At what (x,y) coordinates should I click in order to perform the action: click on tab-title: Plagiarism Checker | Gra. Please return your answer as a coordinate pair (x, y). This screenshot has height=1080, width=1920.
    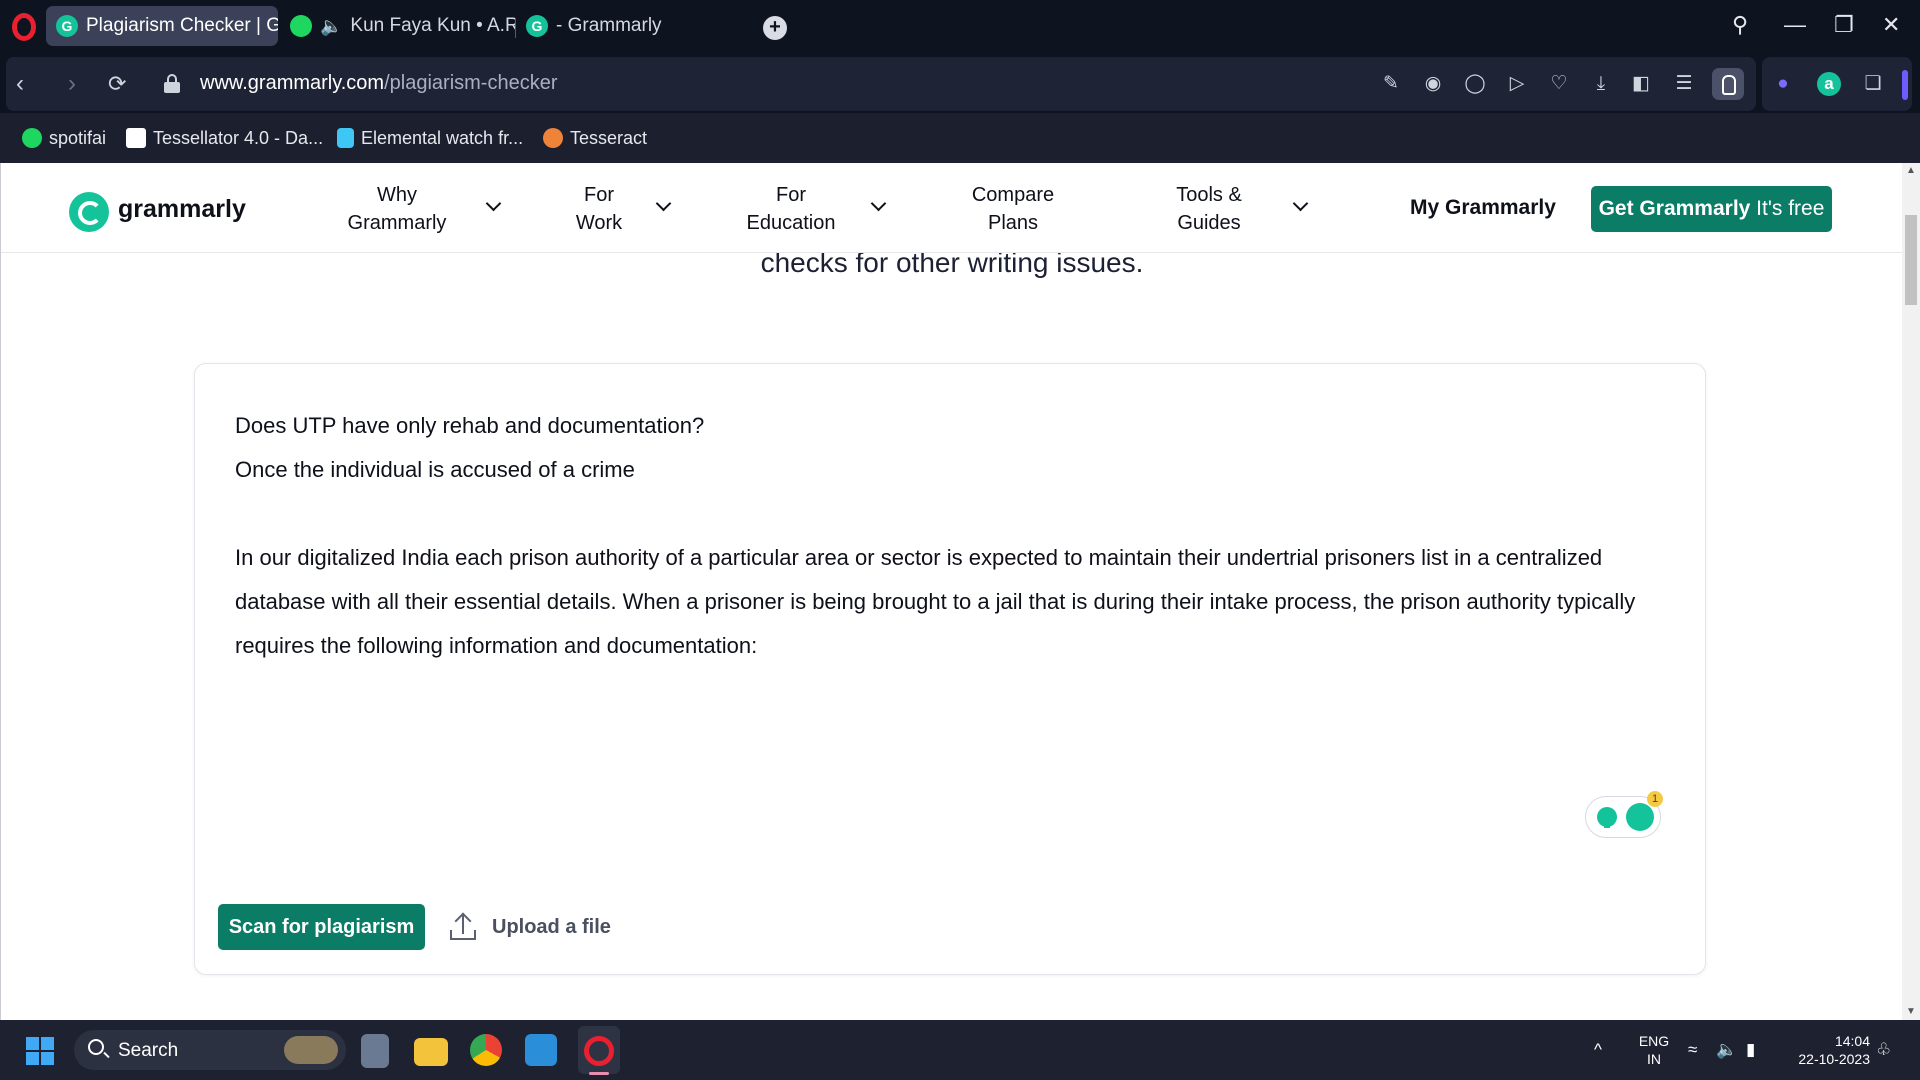
    Looking at the image, I should click on (182, 25).